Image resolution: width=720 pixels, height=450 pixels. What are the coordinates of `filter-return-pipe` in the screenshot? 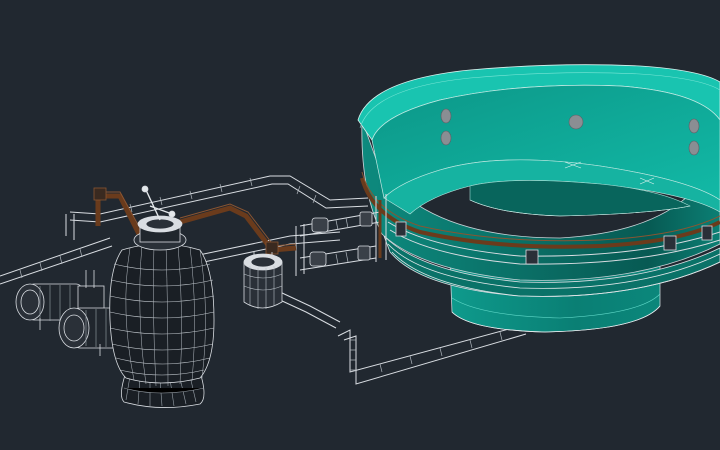 It's located at (195, 221).